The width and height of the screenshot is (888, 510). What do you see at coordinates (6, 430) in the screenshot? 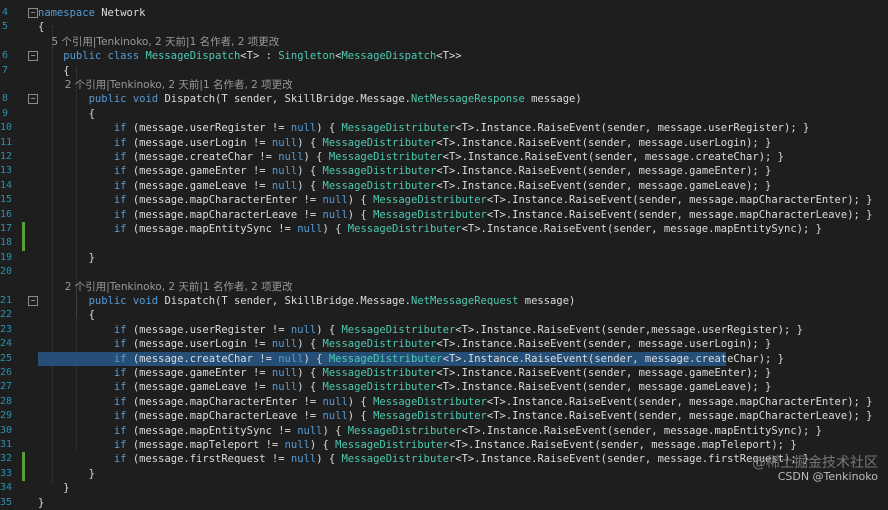
I see `line-number: 30` at bounding box center [6, 430].